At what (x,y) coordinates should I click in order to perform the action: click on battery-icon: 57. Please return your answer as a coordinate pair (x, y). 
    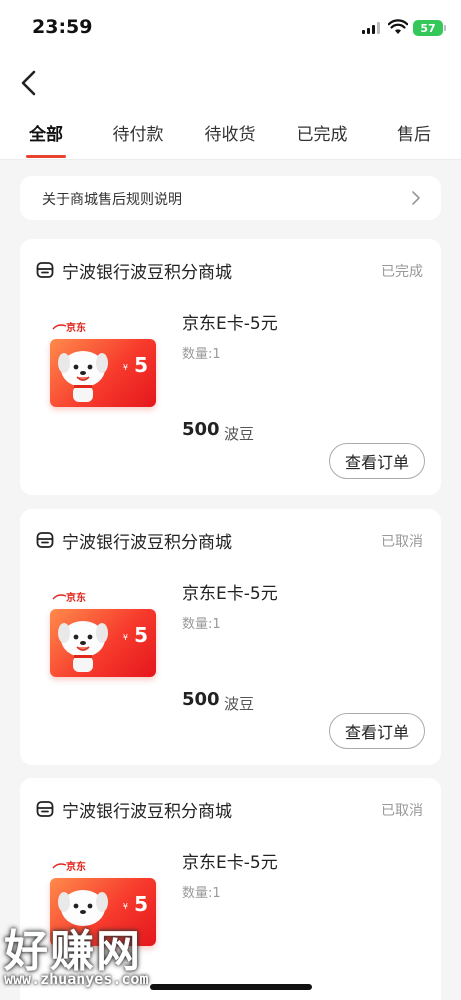
    Looking at the image, I should click on (428, 28).